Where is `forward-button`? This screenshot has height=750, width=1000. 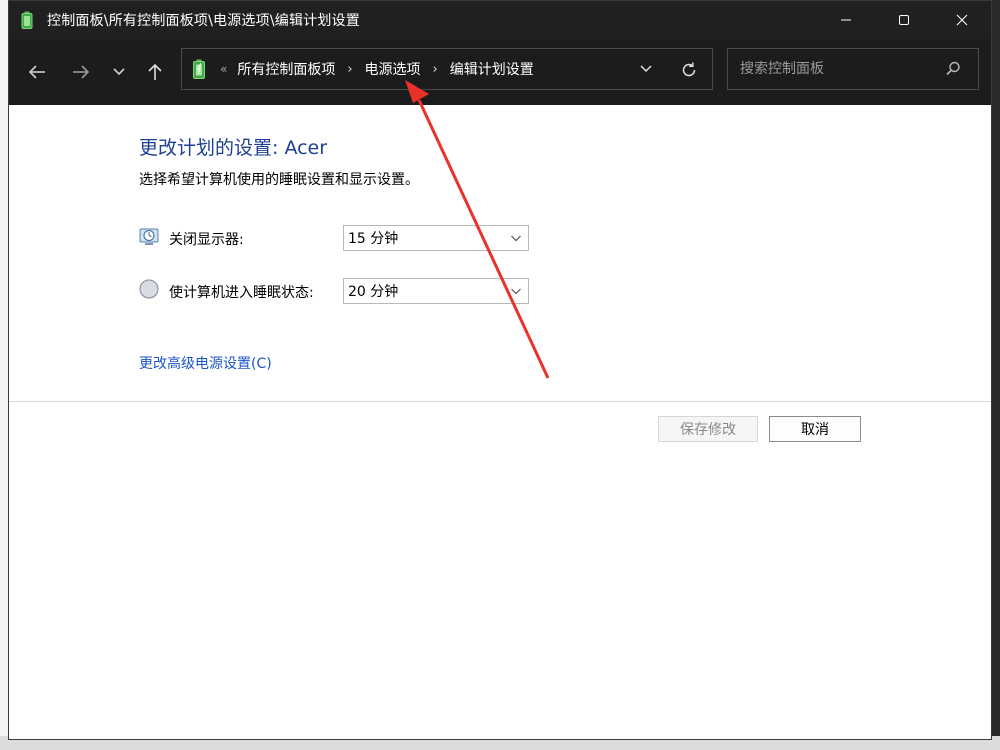 forward-button is located at coordinates (81, 72).